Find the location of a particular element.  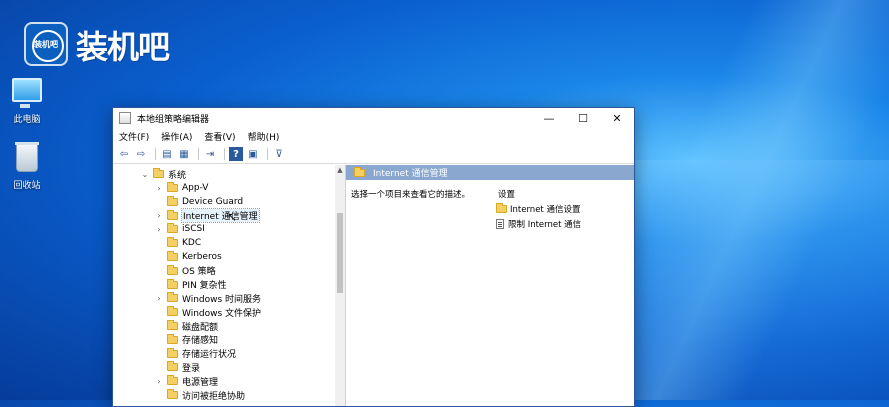

tree-node: 存储感知 is located at coordinates (186, 340).